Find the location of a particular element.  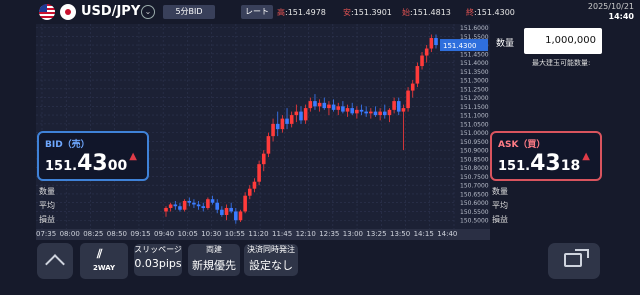

chevron-down-icon: ⌄ is located at coordinates (148, 12).